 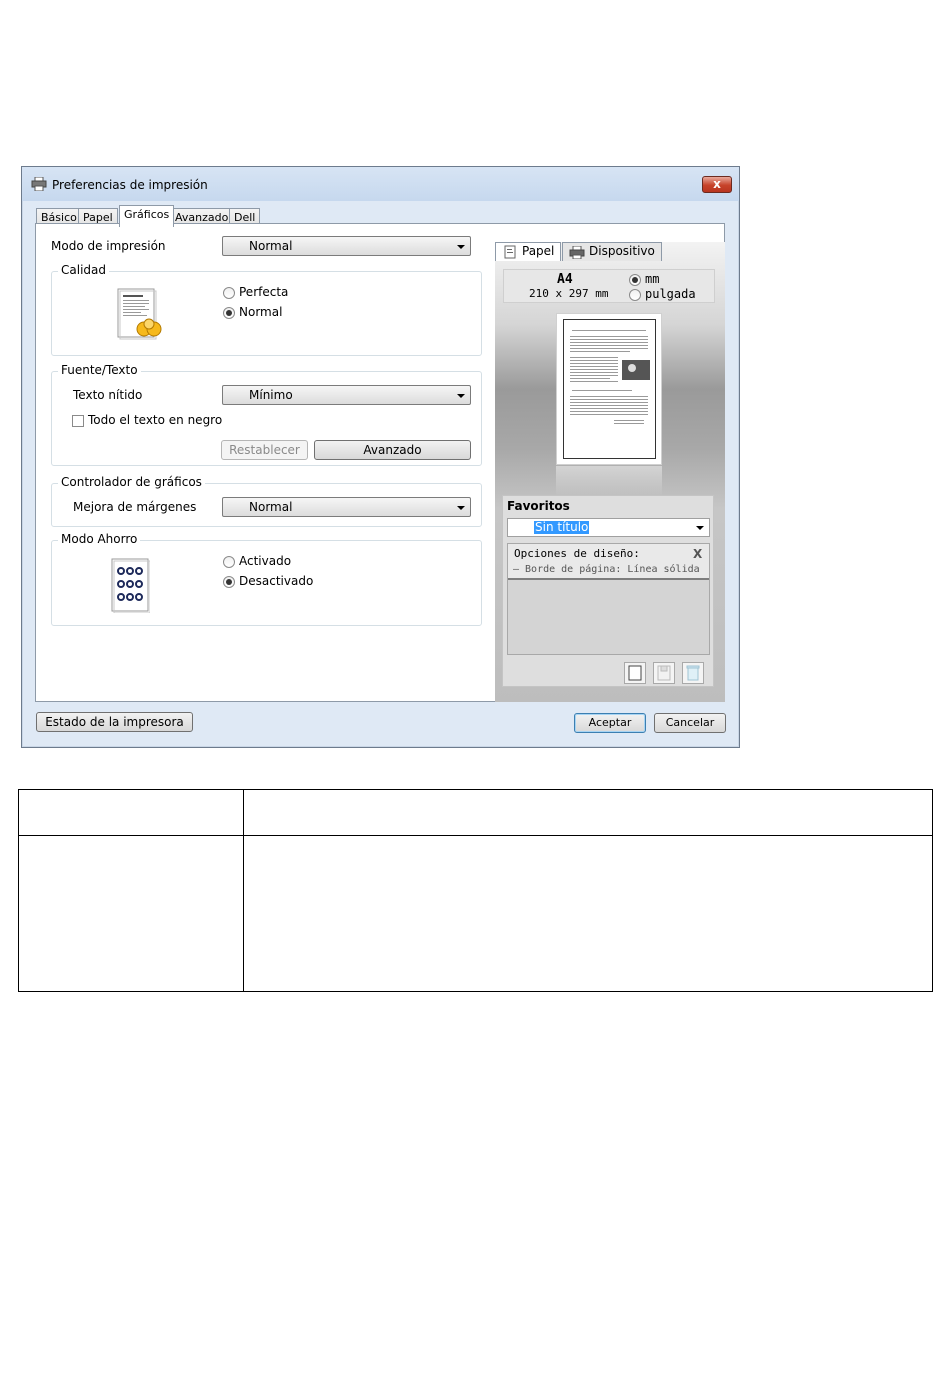 What do you see at coordinates (635, 280) in the screenshot?
I see `unit-mm-radio` at bounding box center [635, 280].